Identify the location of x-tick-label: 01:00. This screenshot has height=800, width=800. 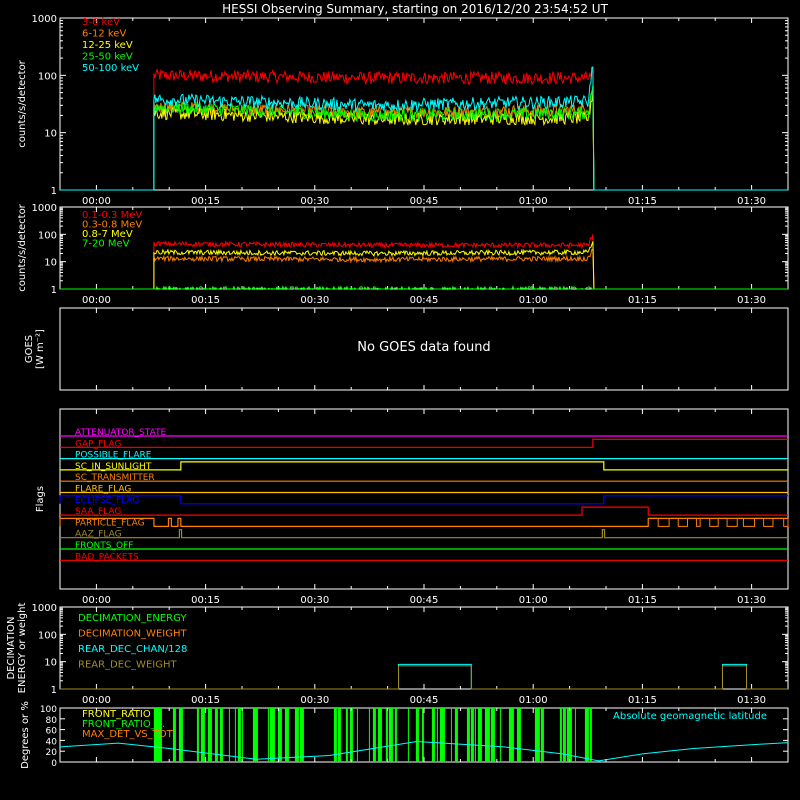
(533, 600).